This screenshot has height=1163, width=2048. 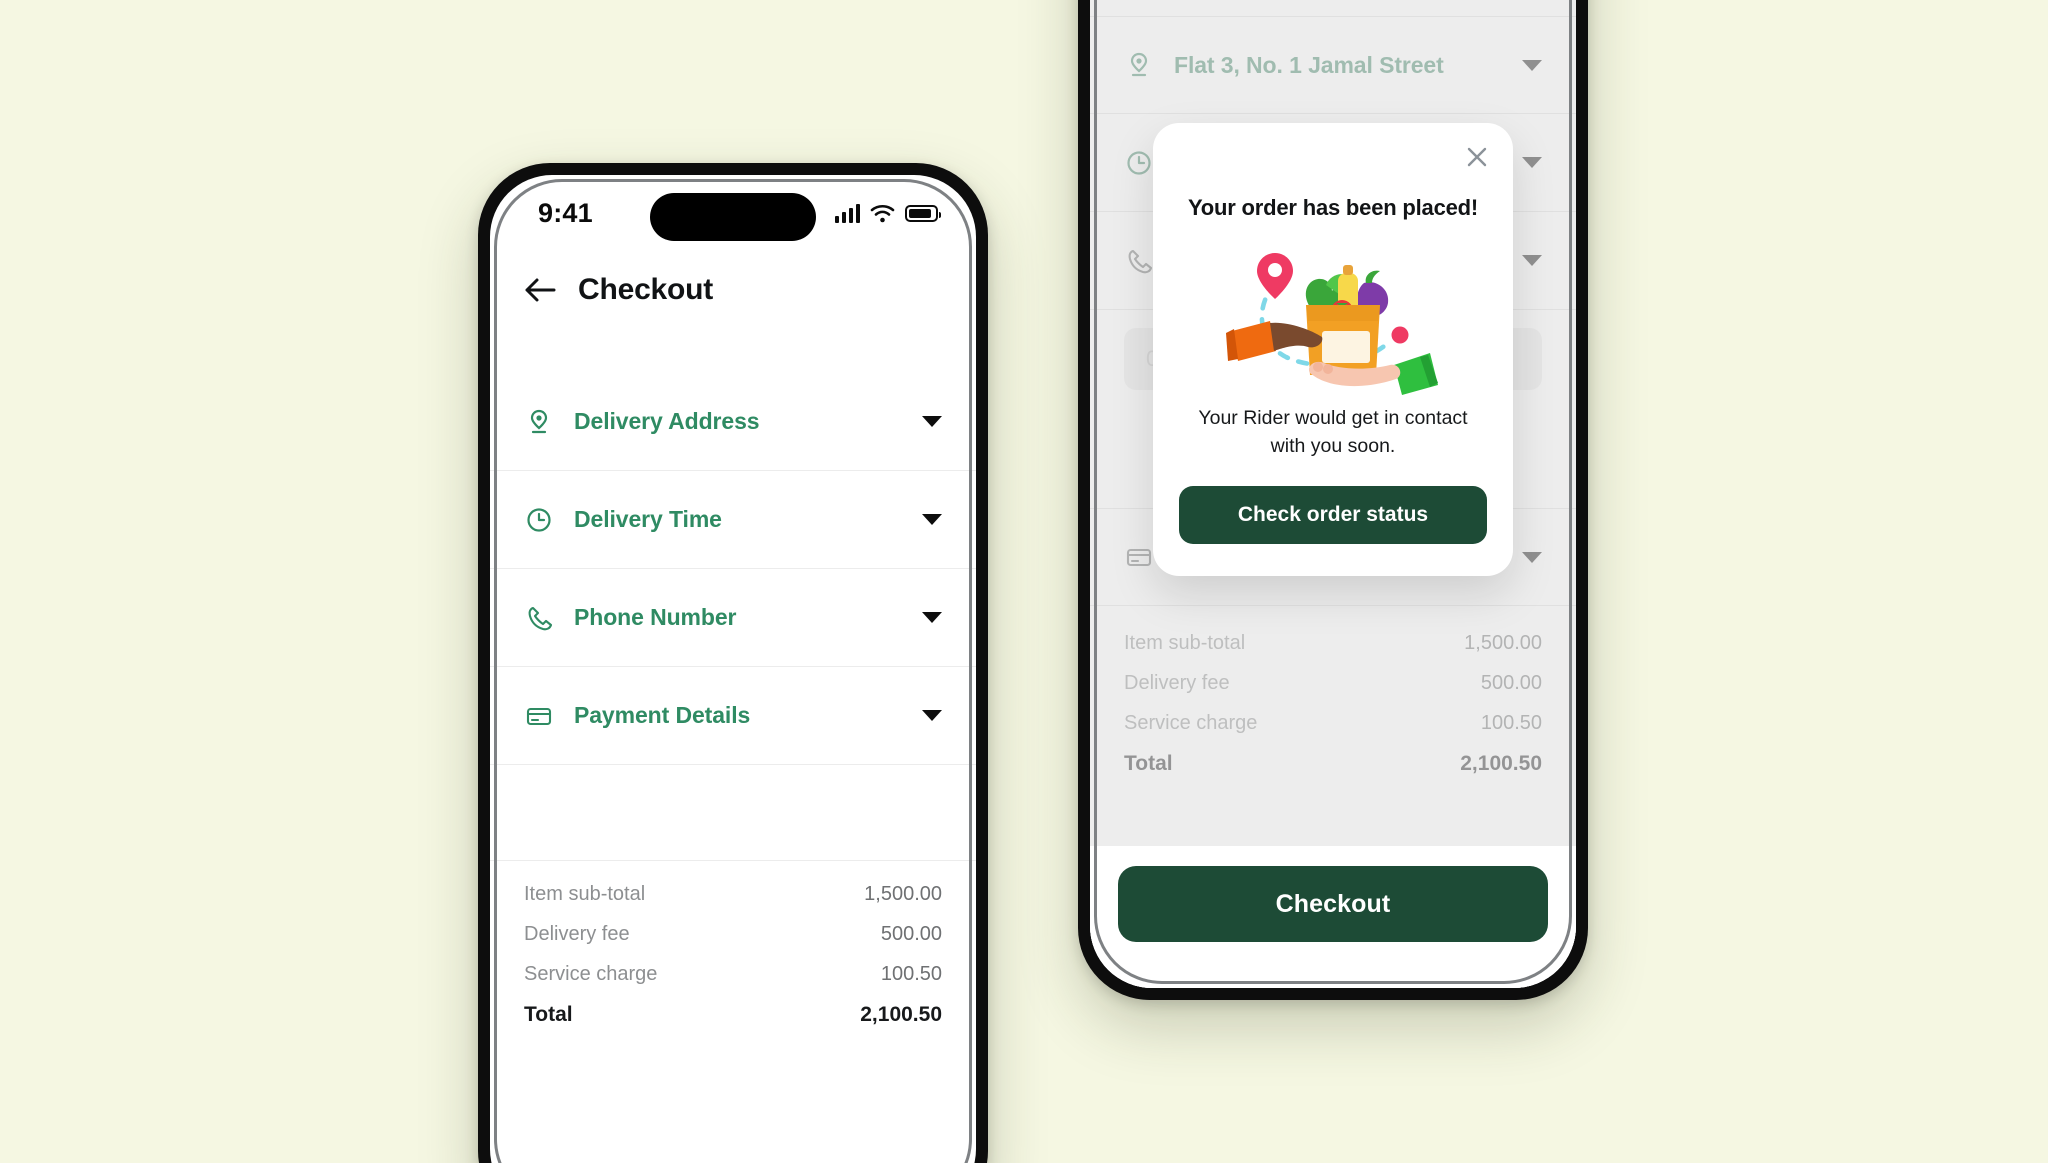 I want to click on summary-line: Item sub-total 1,500.00, so click(x=733, y=894).